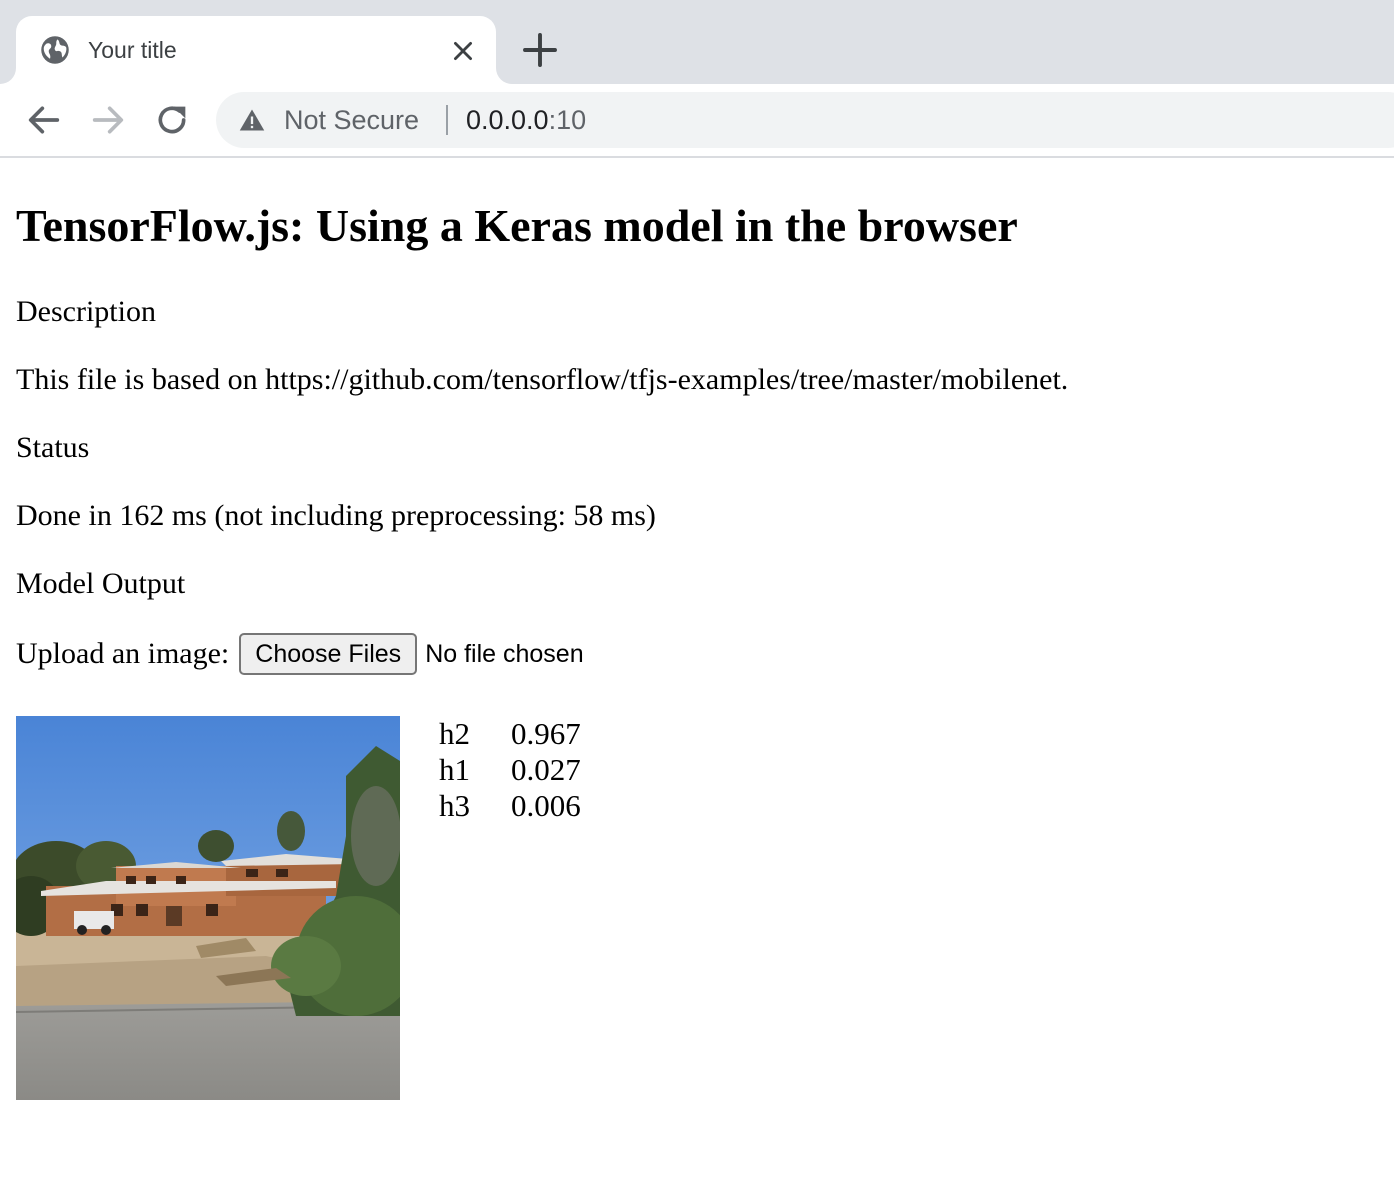 The image size is (1394, 1198). I want to click on close-icon, so click(463, 51).